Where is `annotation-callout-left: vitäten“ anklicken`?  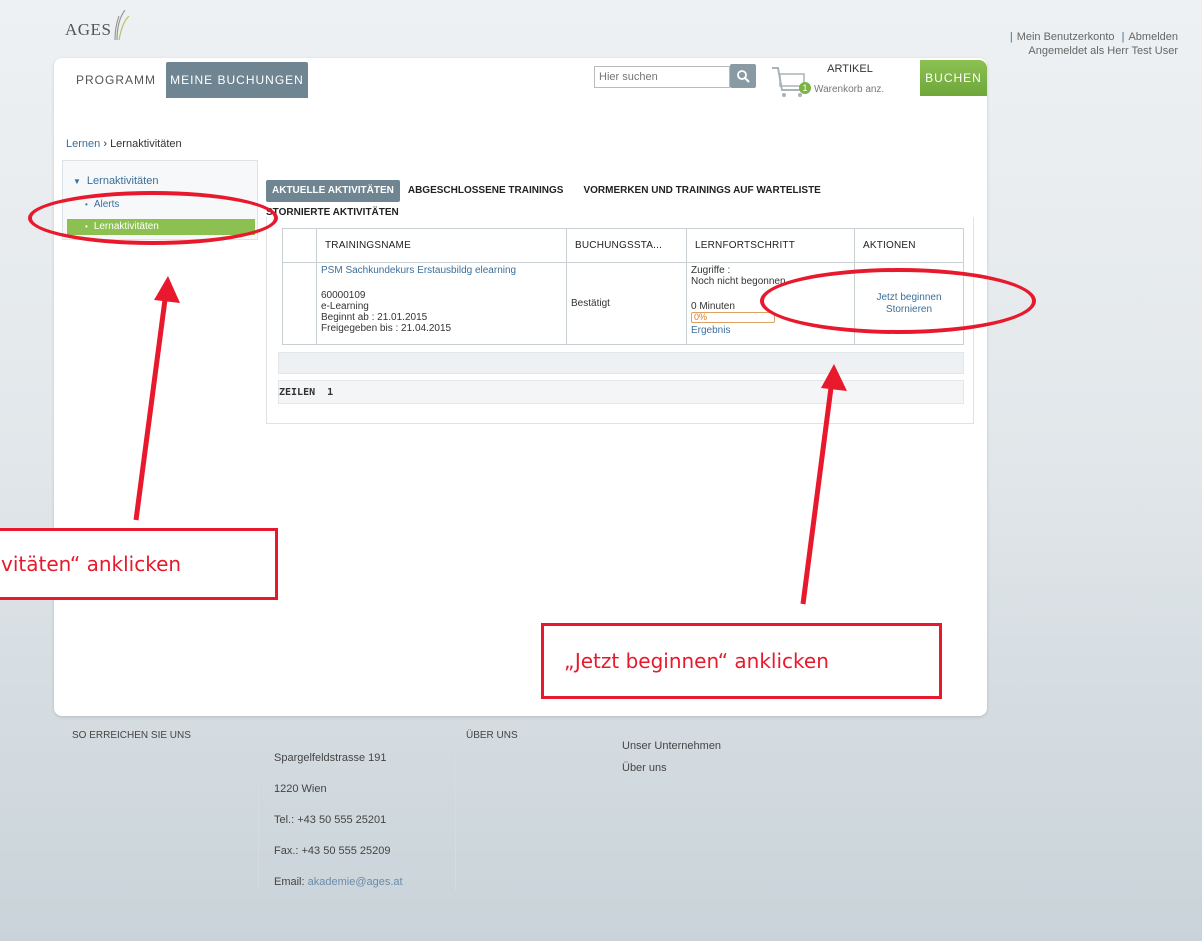 annotation-callout-left: vitäten“ anklicken is located at coordinates (139, 564).